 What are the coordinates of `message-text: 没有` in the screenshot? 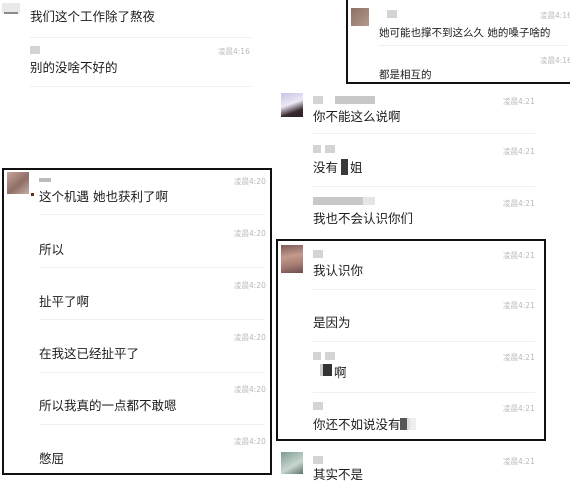 It's located at (326, 167).